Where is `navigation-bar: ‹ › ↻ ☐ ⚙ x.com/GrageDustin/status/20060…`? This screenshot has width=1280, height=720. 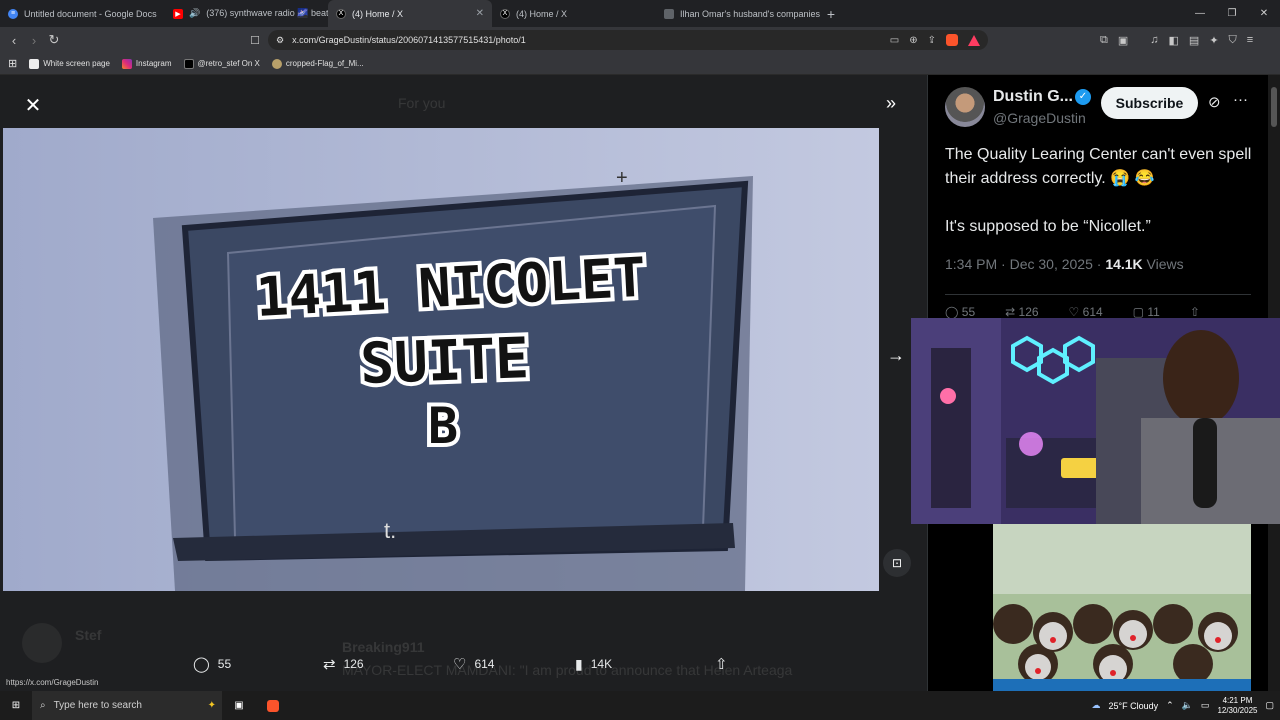
navigation-bar: ‹ › ↻ ☐ ⚙ x.com/GrageDustin/status/20060… is located at coordinates (640, 40).